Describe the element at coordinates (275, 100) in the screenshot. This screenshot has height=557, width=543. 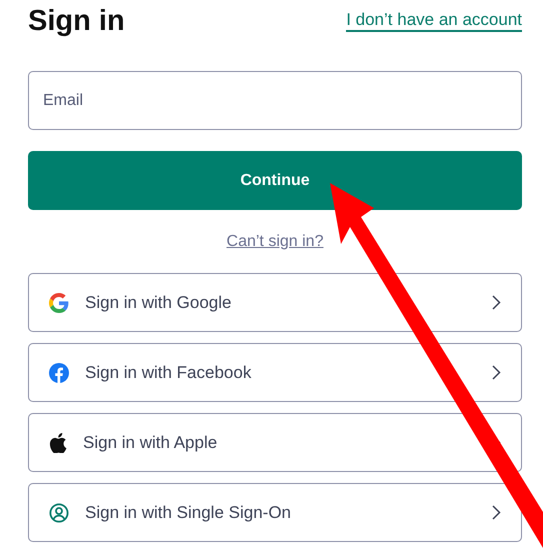
I see `email-field: Email` at that location.